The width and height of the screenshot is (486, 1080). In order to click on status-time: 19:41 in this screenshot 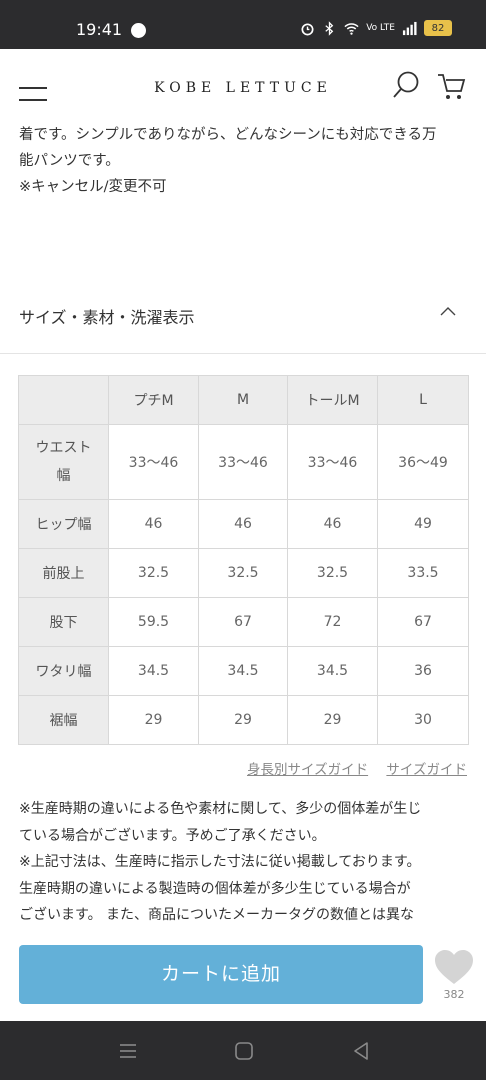, I will do `click(99, 29)`.